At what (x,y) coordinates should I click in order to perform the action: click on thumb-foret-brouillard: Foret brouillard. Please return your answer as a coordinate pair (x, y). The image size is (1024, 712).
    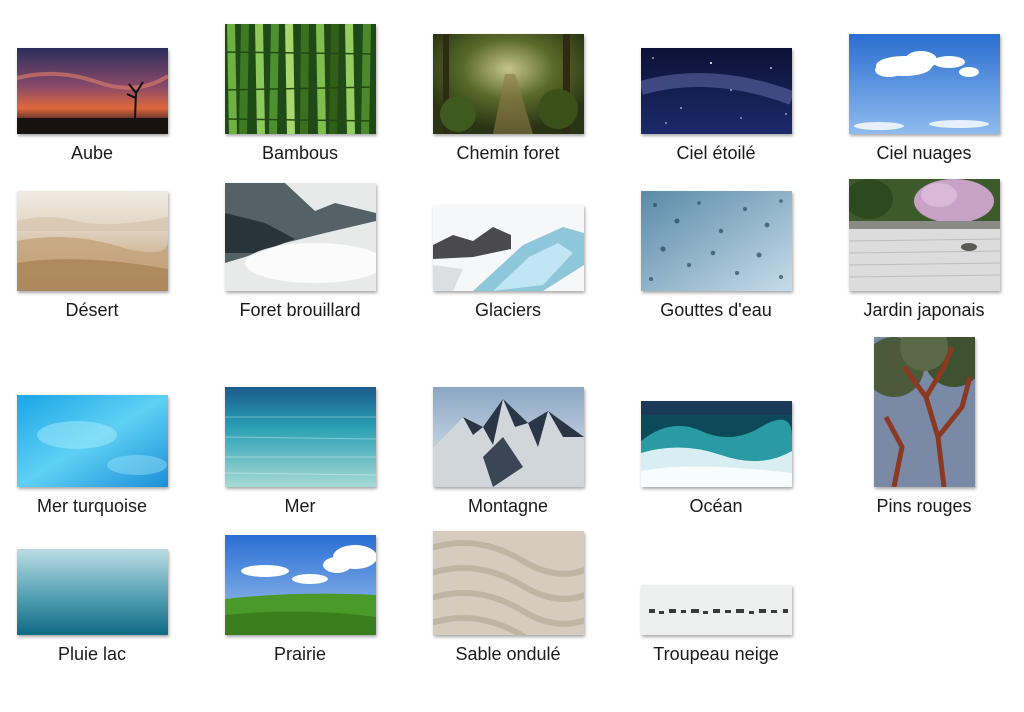
    Looking at the image, I should click on (300, 247).